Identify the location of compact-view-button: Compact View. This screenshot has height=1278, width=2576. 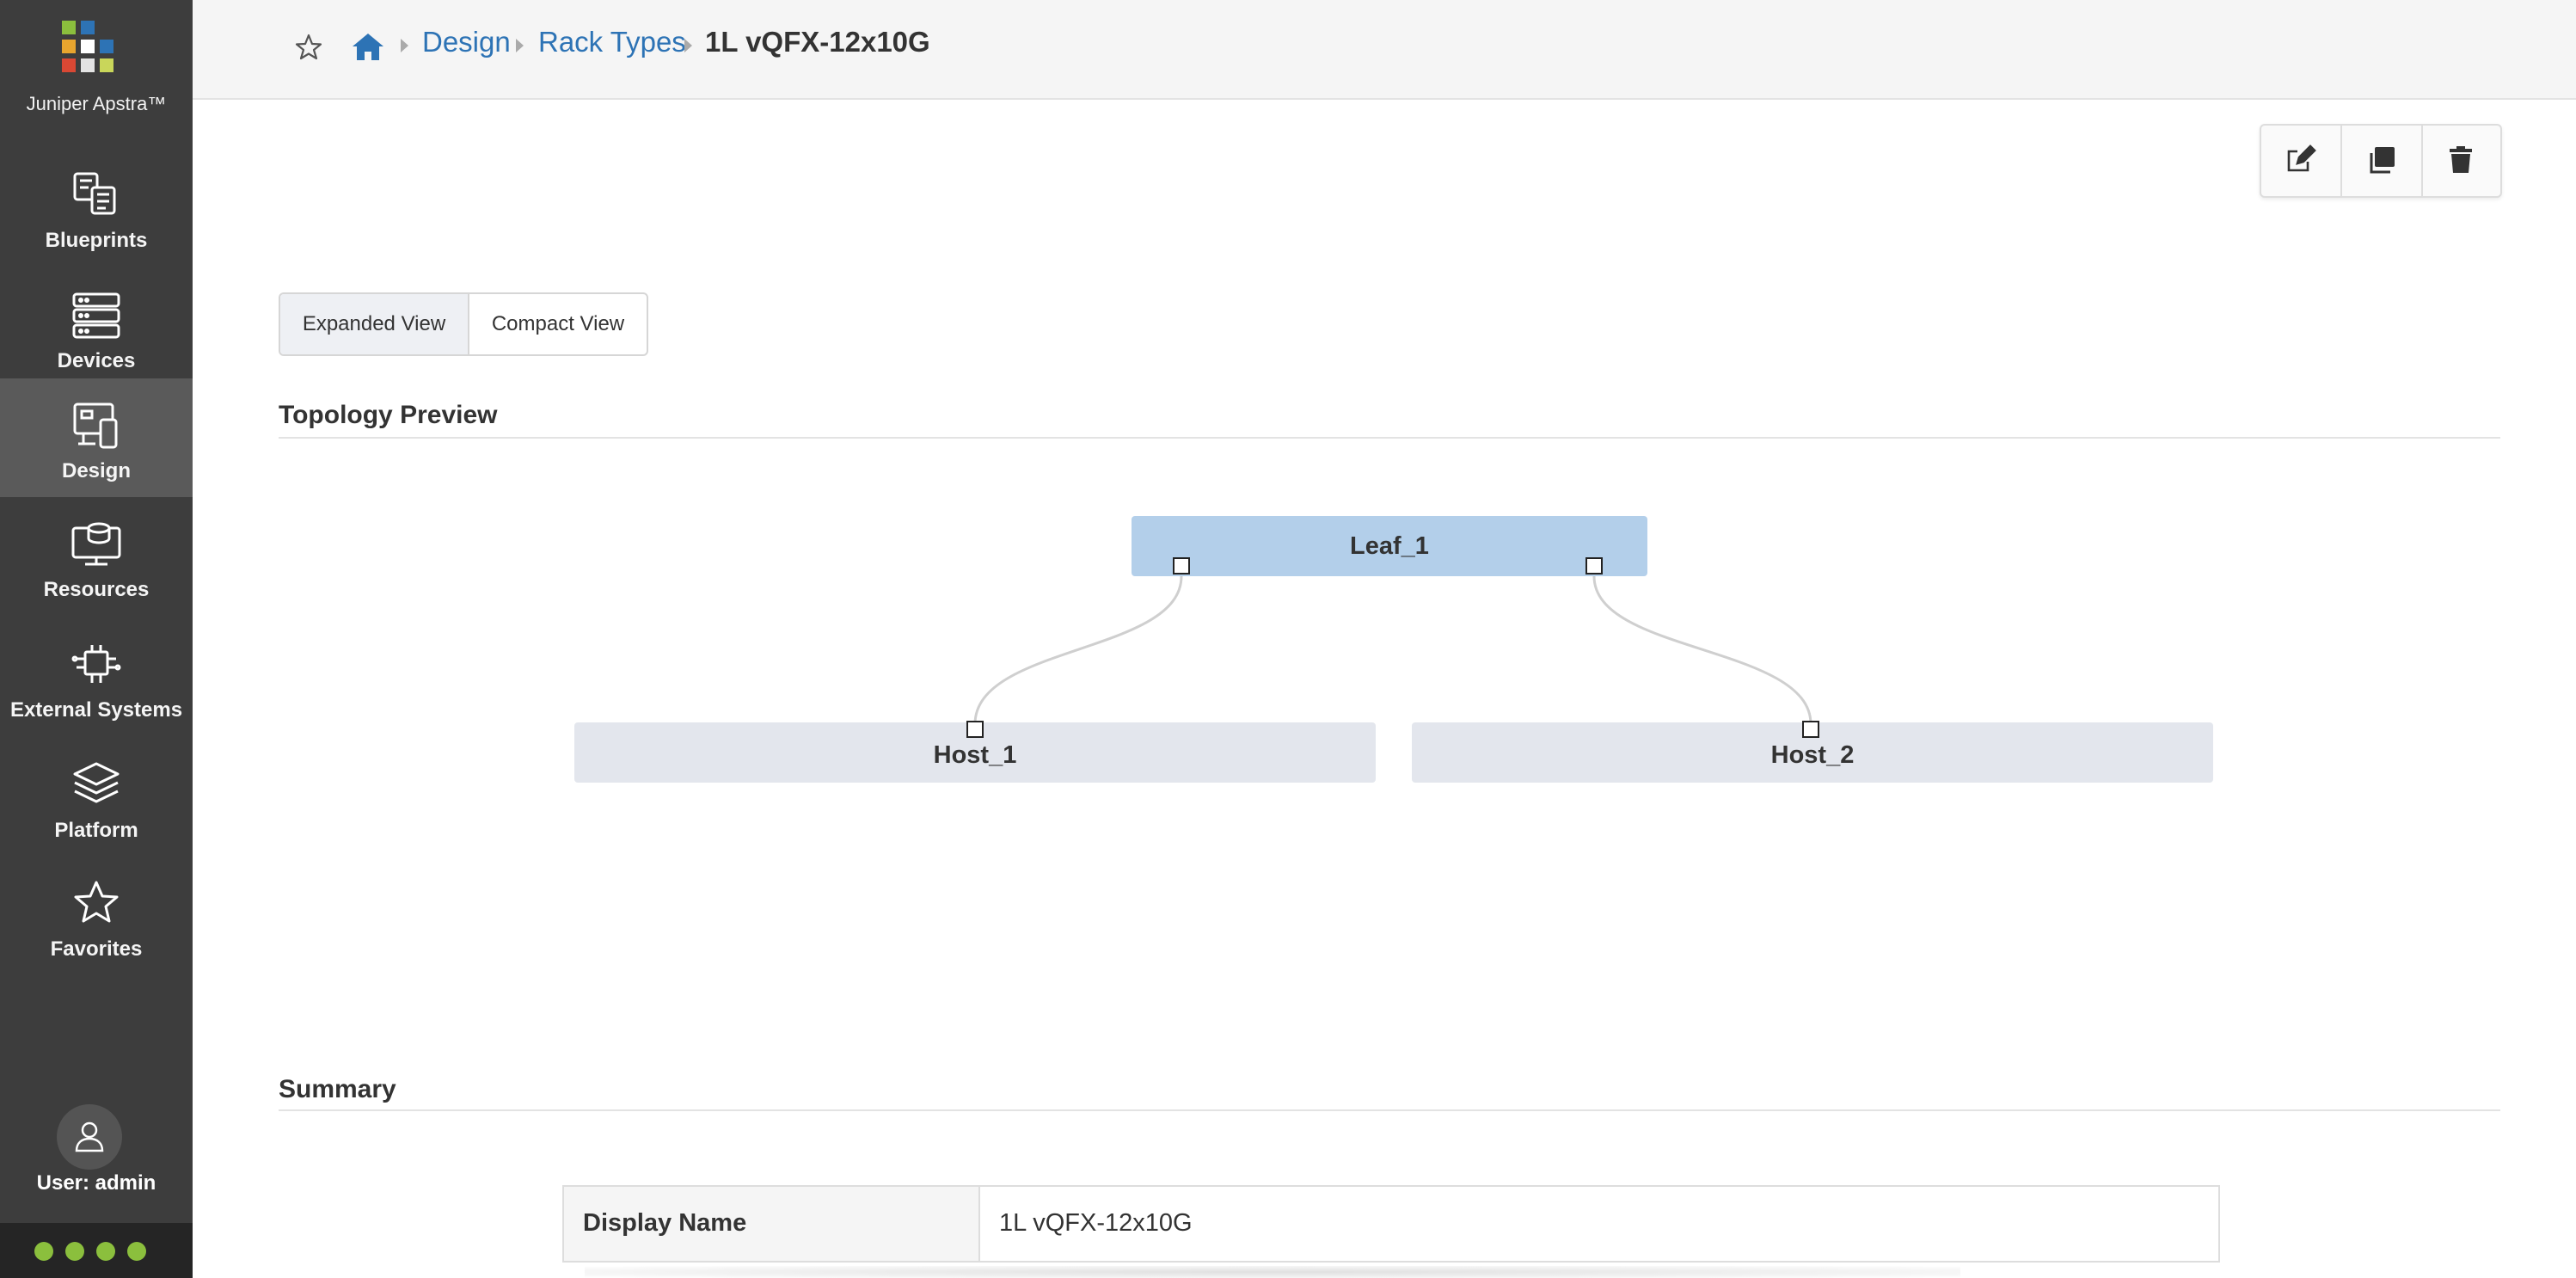
(558, 324).